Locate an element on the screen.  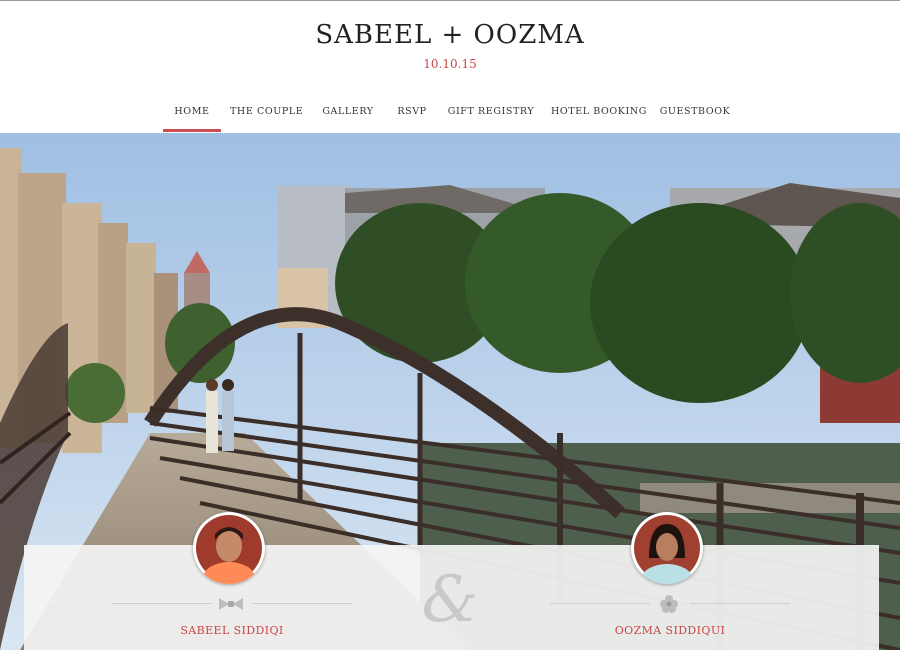
bride-divider-right is located at coordinates (740, 603).